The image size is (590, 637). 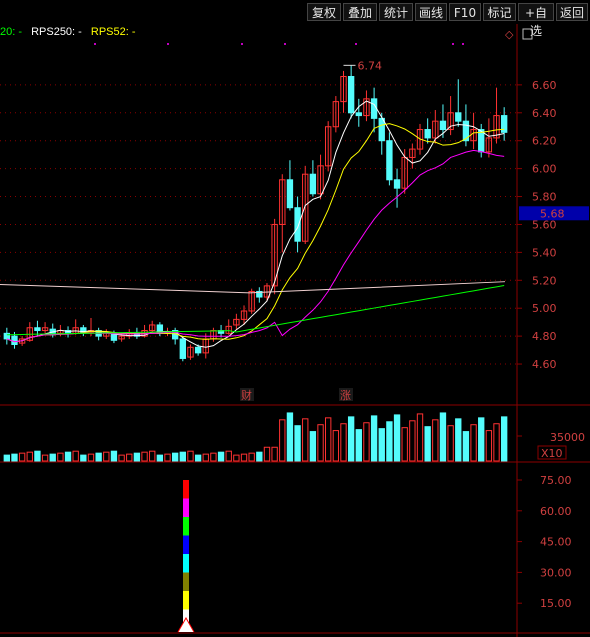 What do you see at coordinates (544, 197) in the screenshot?
I see `price-tick-label: 5.80` at bounding box center [544, 197].